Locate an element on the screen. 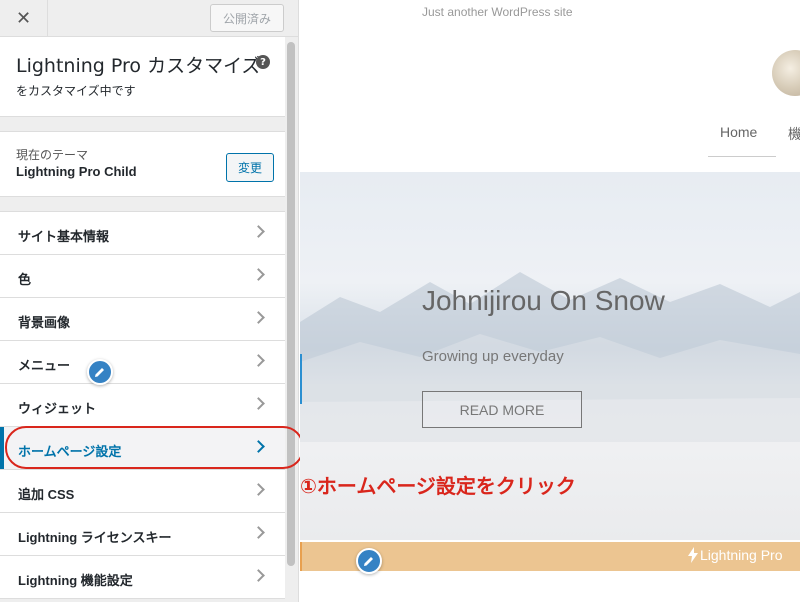 The height and width of the screenshot is (602, 800). instruction-annotation: ①ホームページ設定をクリック is located at coordinates (438, 486).